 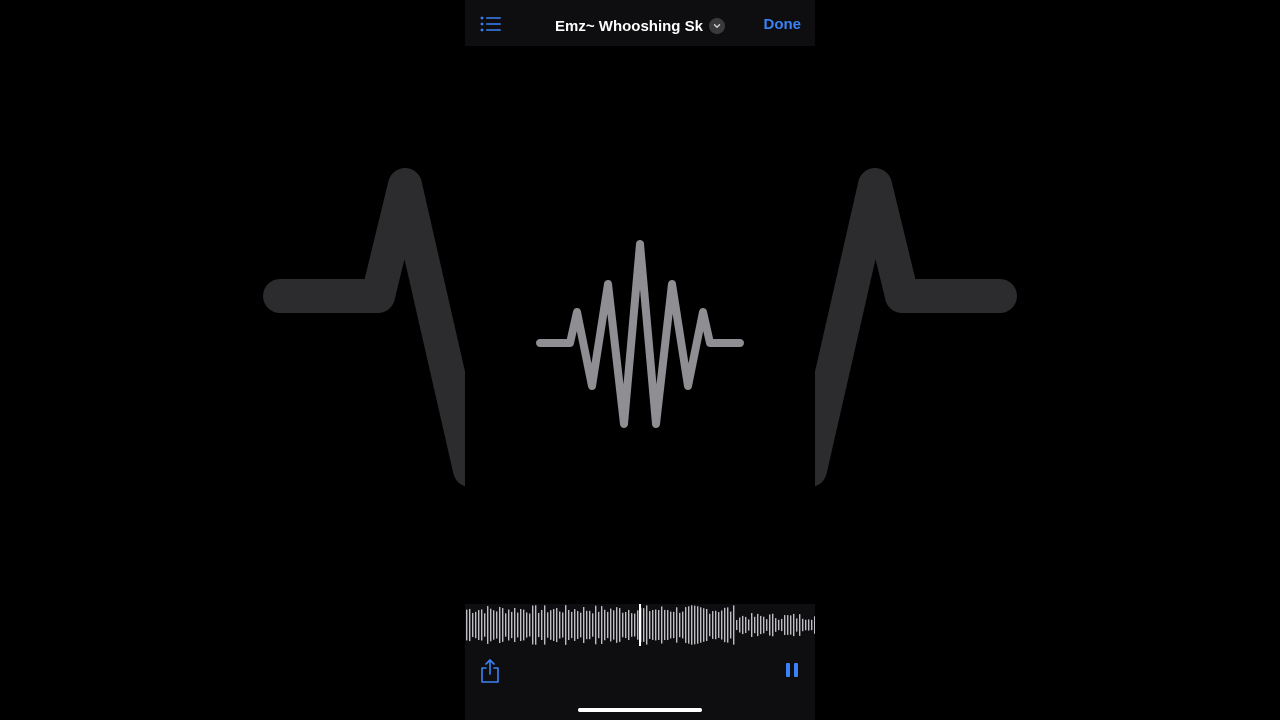 What do you see at coordinates (716, 26) in the screenshot?
I see `chevron-down-icon` at bounding box center [716, 26].